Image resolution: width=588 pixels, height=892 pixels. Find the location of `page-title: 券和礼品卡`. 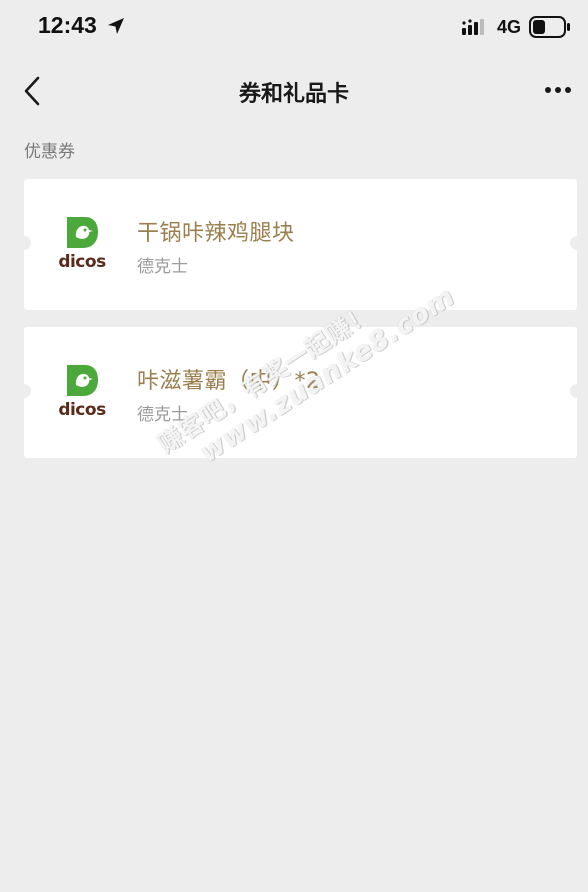

page-title: 券和礼品卡 is located at coordinates (293, 94).